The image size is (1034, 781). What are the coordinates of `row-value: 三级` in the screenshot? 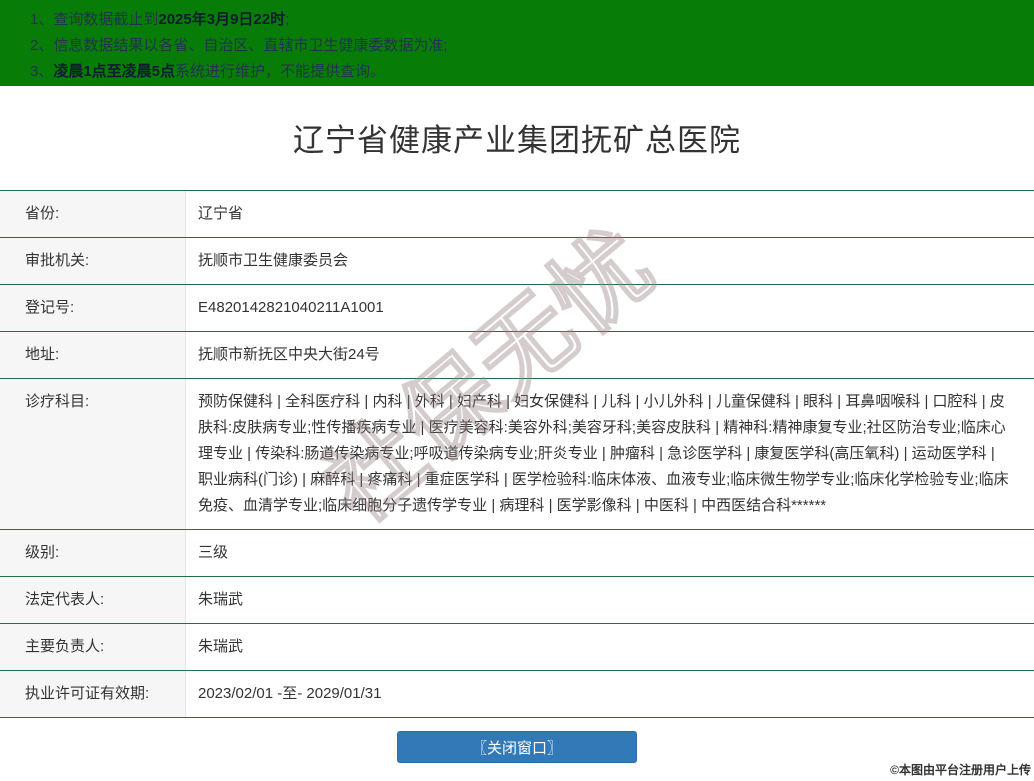 It's located at (213, 552).